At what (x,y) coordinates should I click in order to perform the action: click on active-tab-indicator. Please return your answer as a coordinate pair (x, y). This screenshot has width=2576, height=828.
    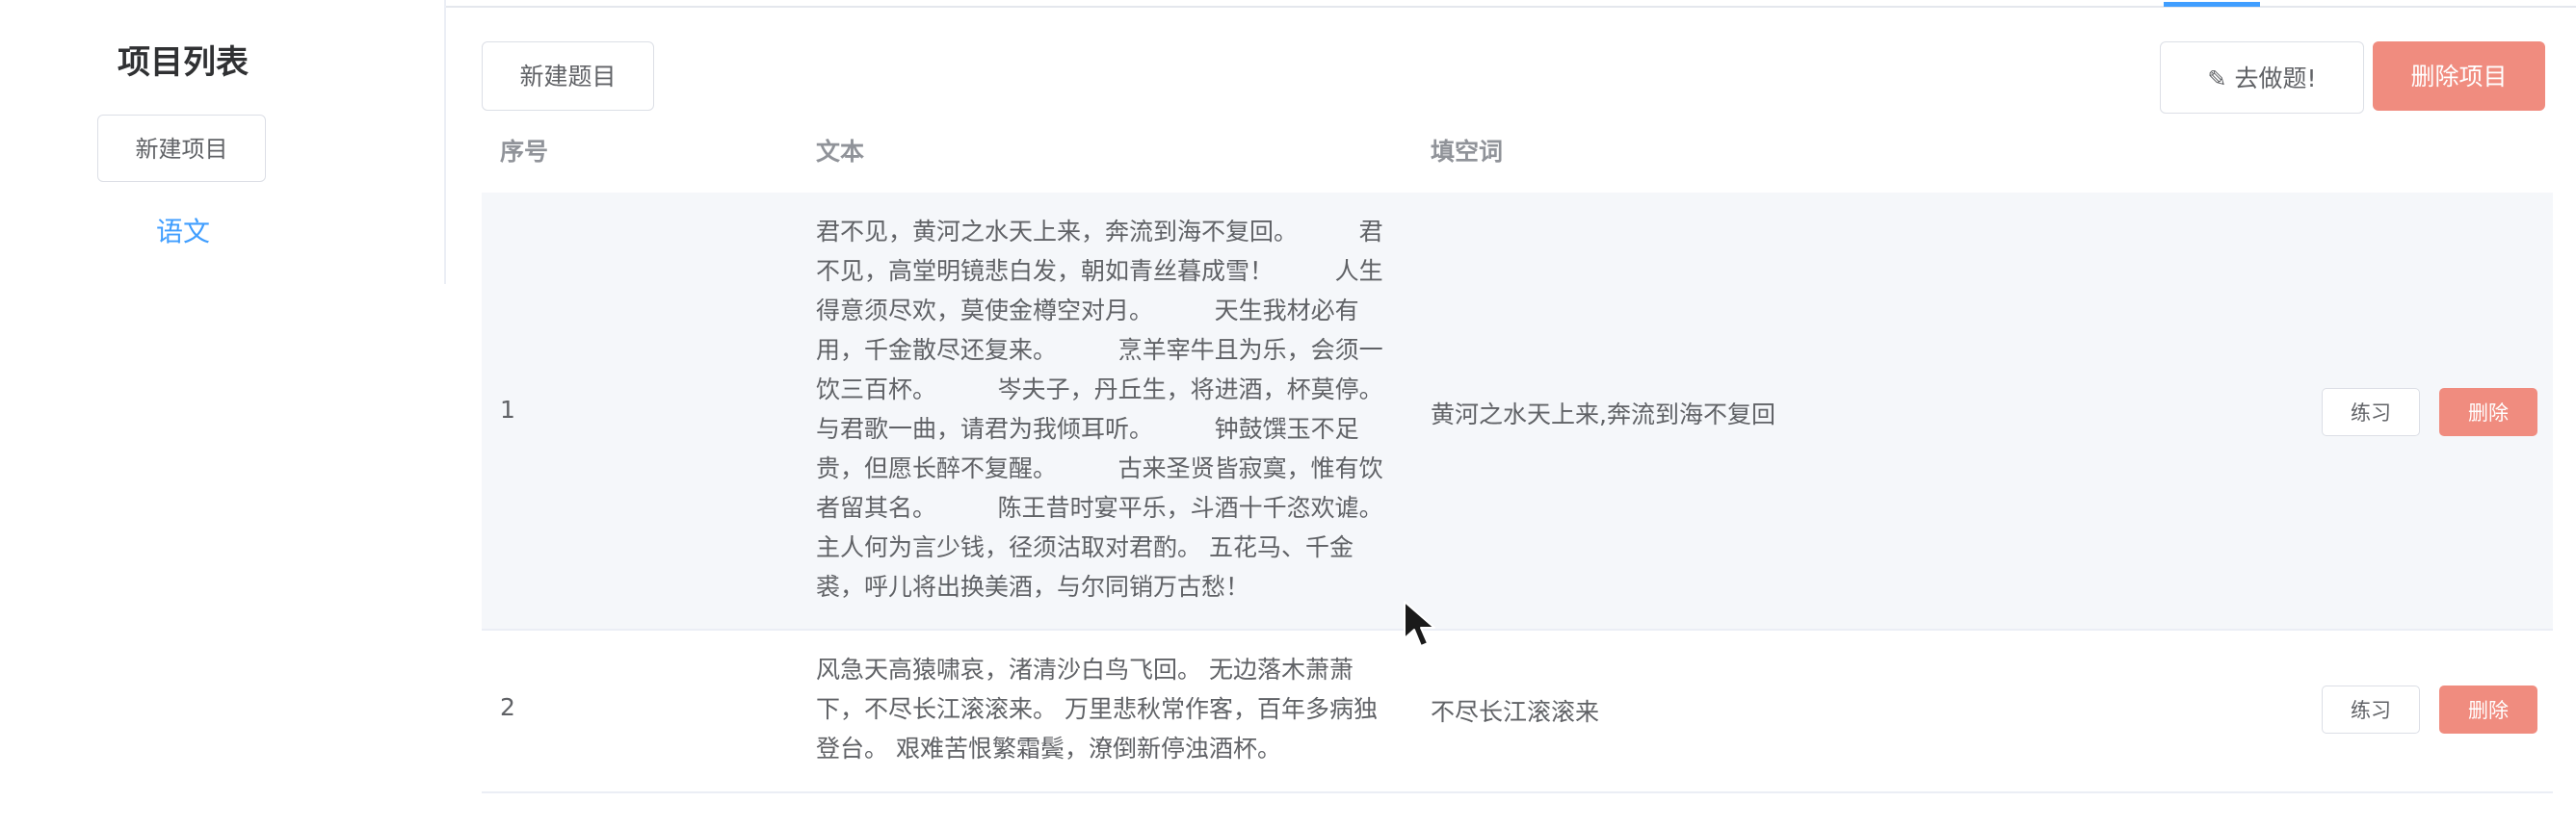
    Looking at the image, I should click on (2212, 4).